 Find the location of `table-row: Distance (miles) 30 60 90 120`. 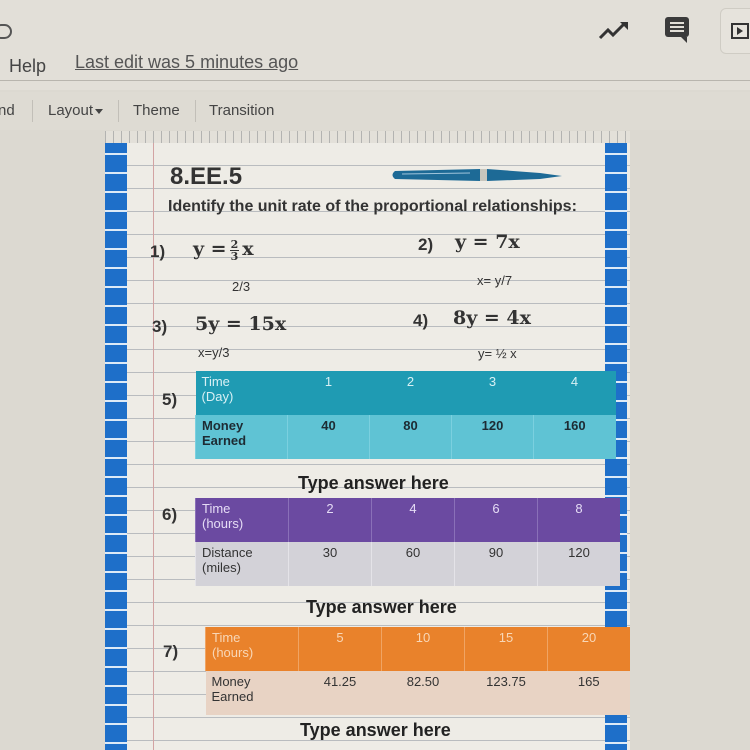

table-row: Distance (miles) 30 60 90 120 is located at coordinates (407, 564).